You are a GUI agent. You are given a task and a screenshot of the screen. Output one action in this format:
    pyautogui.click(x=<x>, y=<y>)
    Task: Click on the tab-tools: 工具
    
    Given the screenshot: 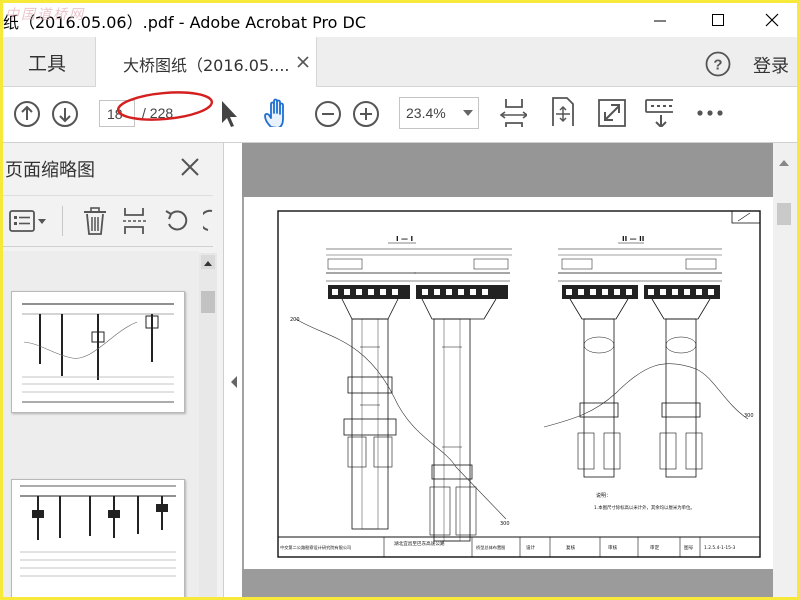 What is the action you would take?
    pyautogui.click(x=47, y=62)
    